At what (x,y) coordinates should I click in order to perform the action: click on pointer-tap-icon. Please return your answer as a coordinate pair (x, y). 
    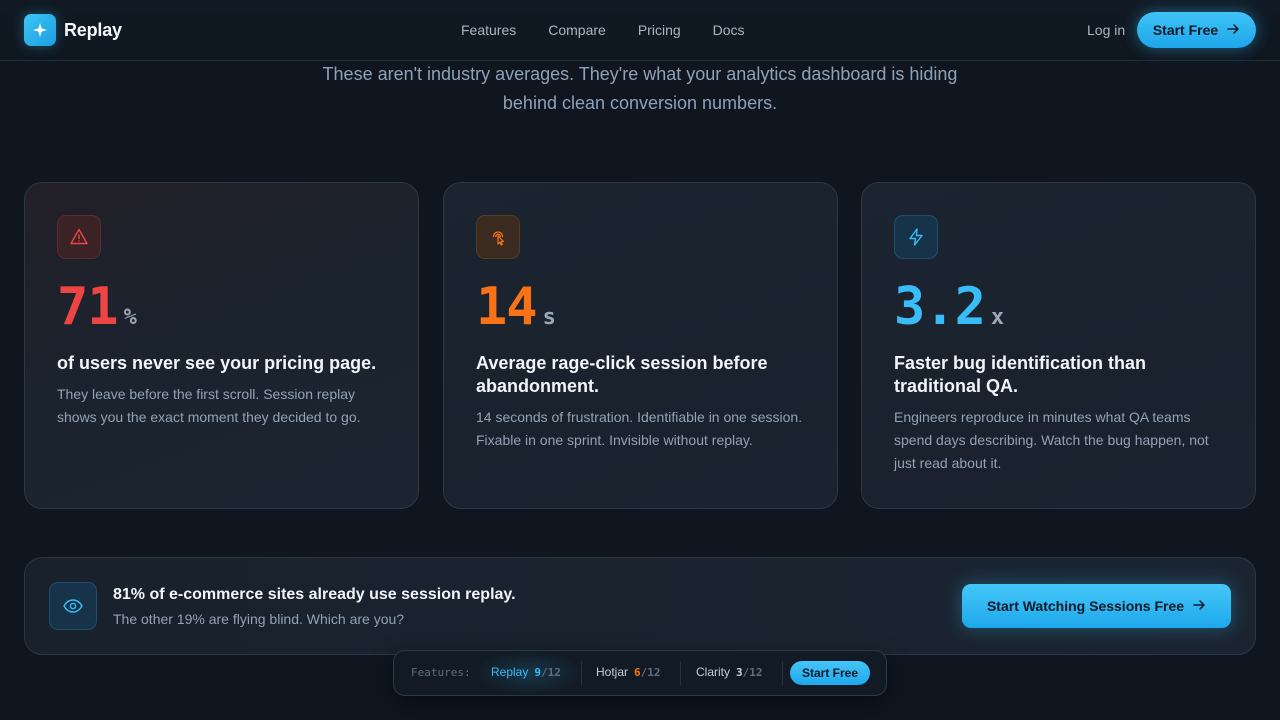
    Looking at the image, I should click on (498, 237).